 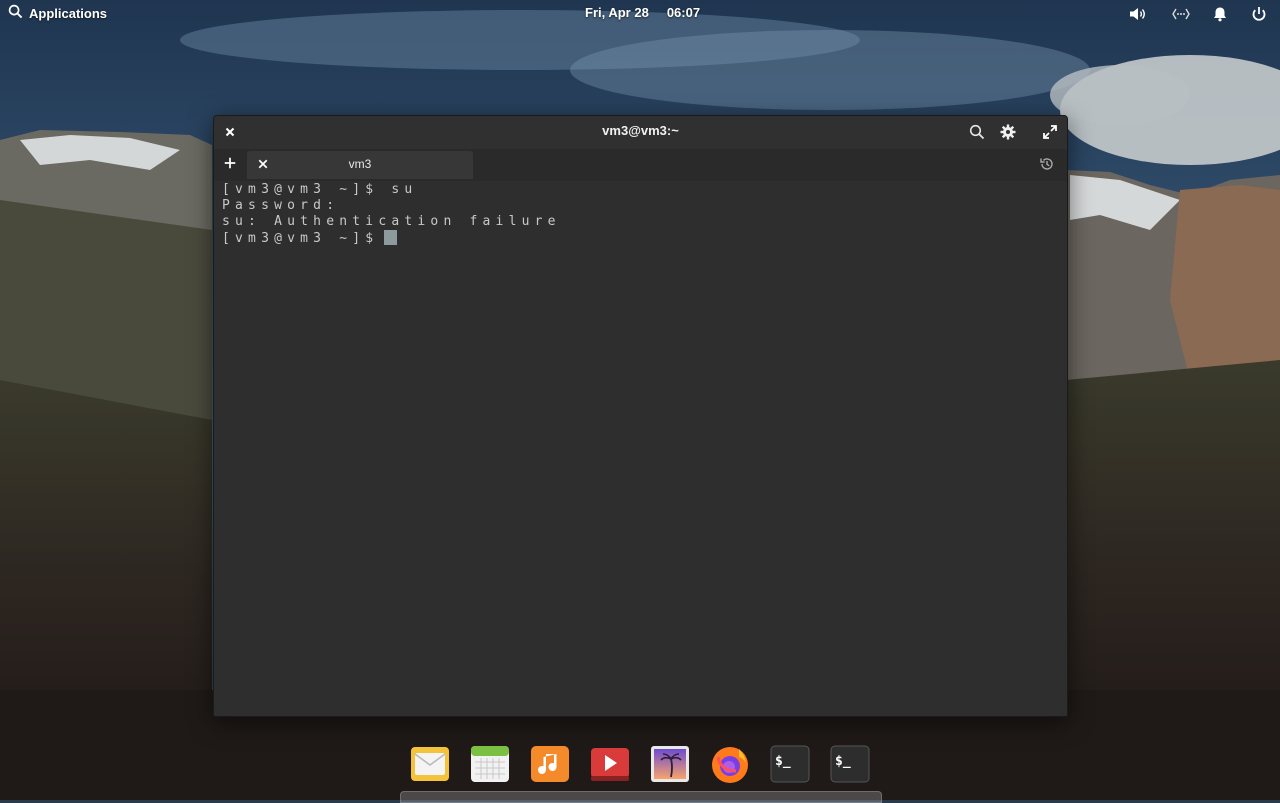 I want to click on photo-palm-icon, so click(x=670, y=764).